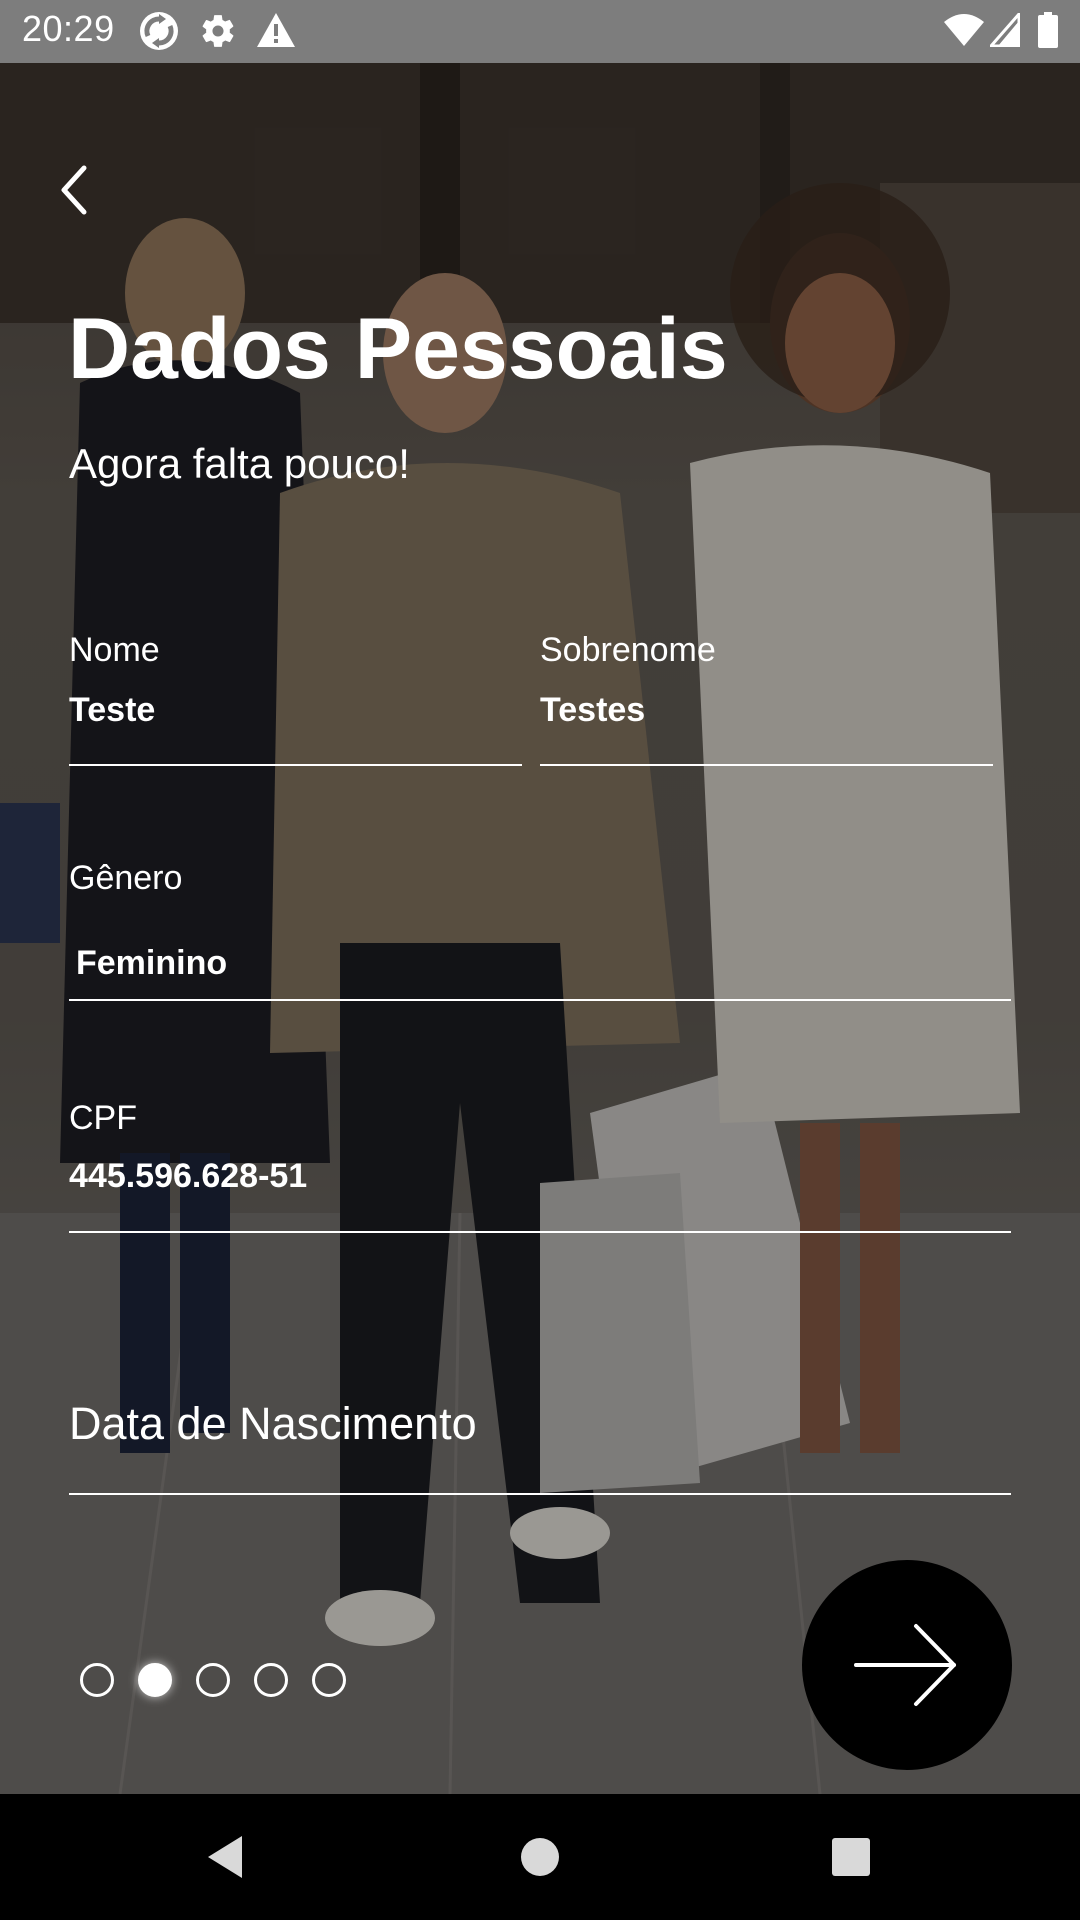 This screenshot has height=1920, width=1080. I want to click on cpf-underline, so click(540, 1232).